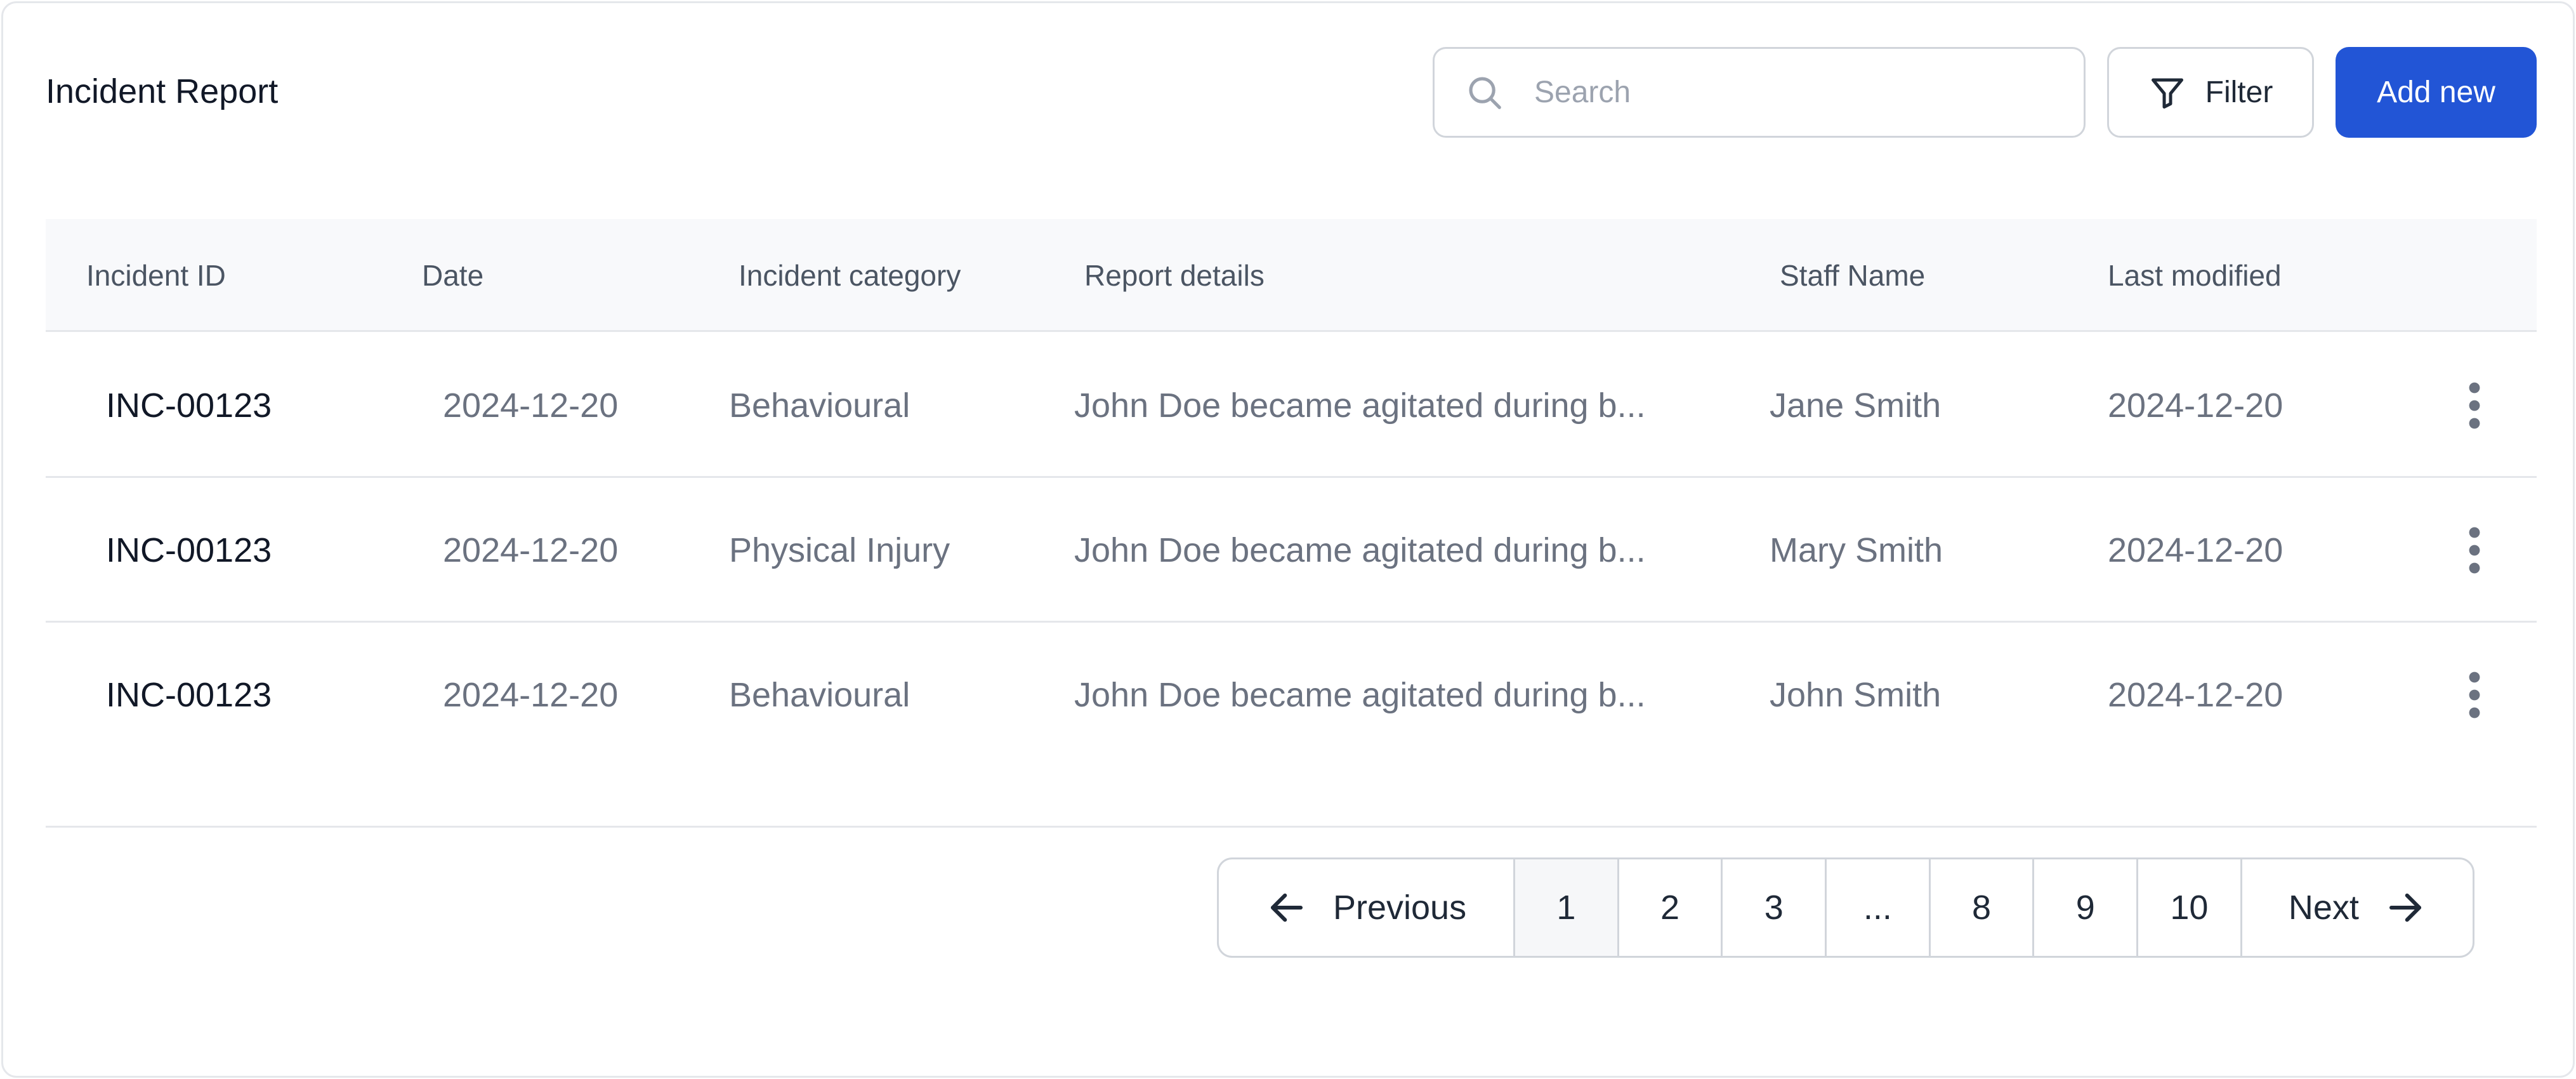 This screenshot has height=1079, width=2576. Describe the element at coordinates (162, 91) in the screenshot. I see `page-title: Incident Report` at that location.